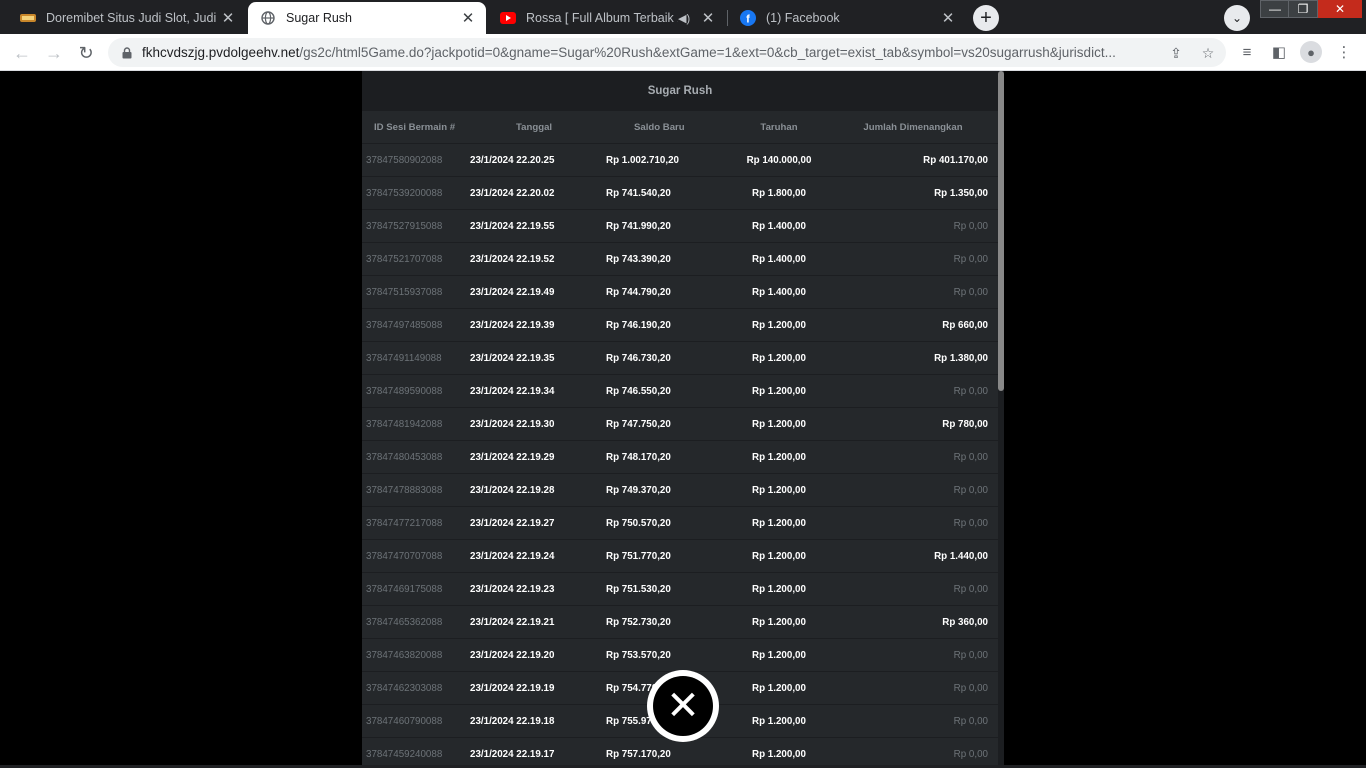 The image size is (1366, 768). I want to click on close-game-button: ✕, so click(683, 706).